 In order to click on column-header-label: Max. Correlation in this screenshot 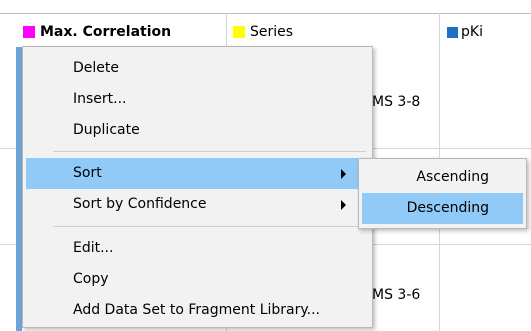, I will do `click(106, 32)`.